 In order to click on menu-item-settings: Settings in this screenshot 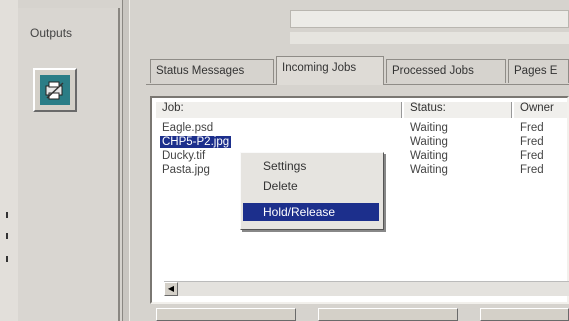, I will do `click(311, 166)`.